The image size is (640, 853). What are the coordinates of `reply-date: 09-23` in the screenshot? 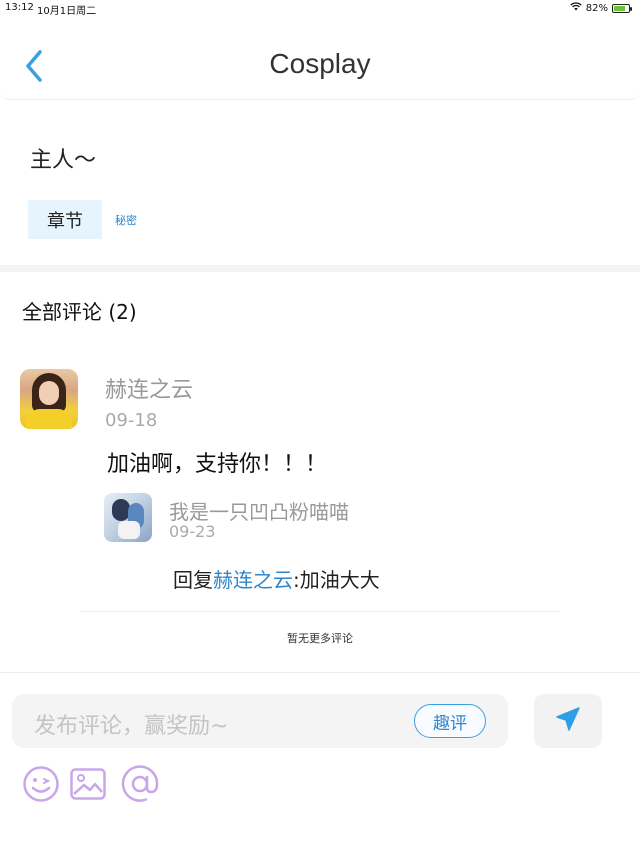 It's located at (192, 531).